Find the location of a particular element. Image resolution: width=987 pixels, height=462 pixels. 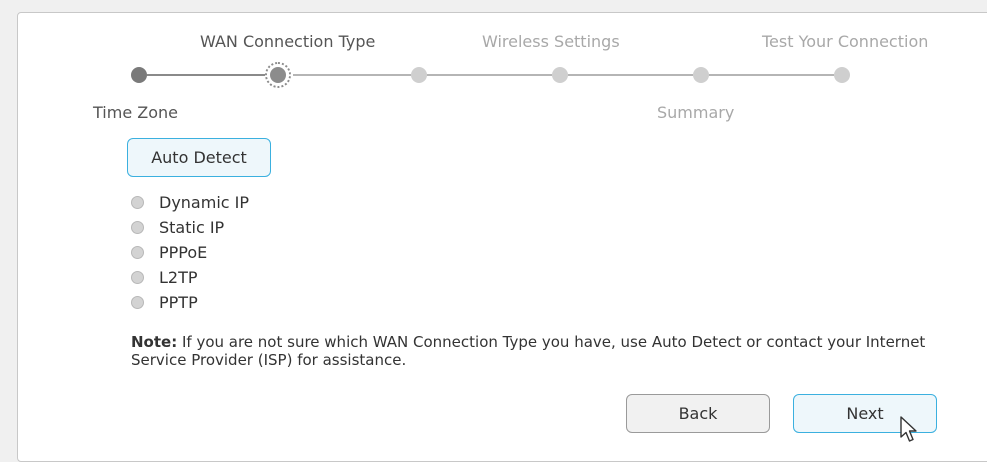

step-dot-test-connection is located at coordinates (842, 75).